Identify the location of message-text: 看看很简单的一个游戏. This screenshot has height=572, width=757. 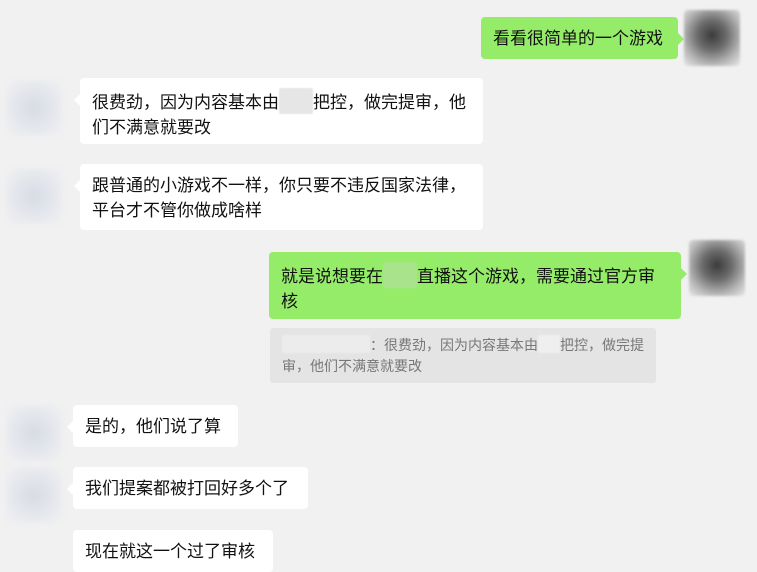
(578, 39).